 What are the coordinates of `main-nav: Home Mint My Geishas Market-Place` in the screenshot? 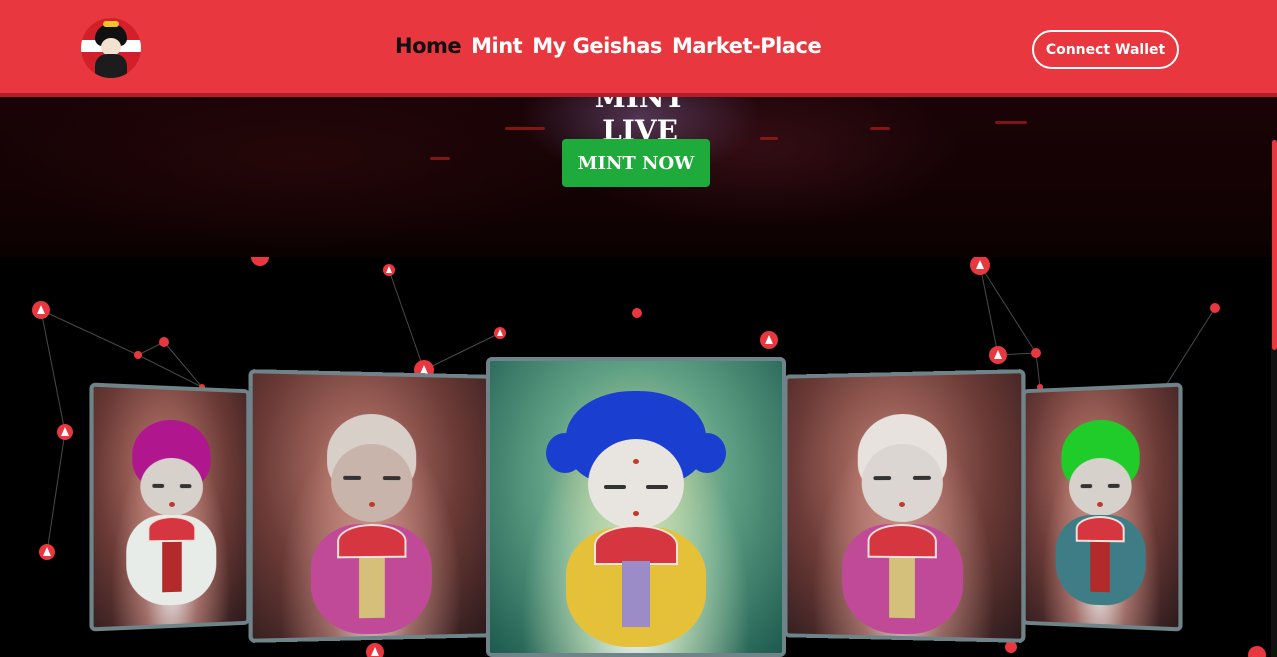 It's located at (608, 46).